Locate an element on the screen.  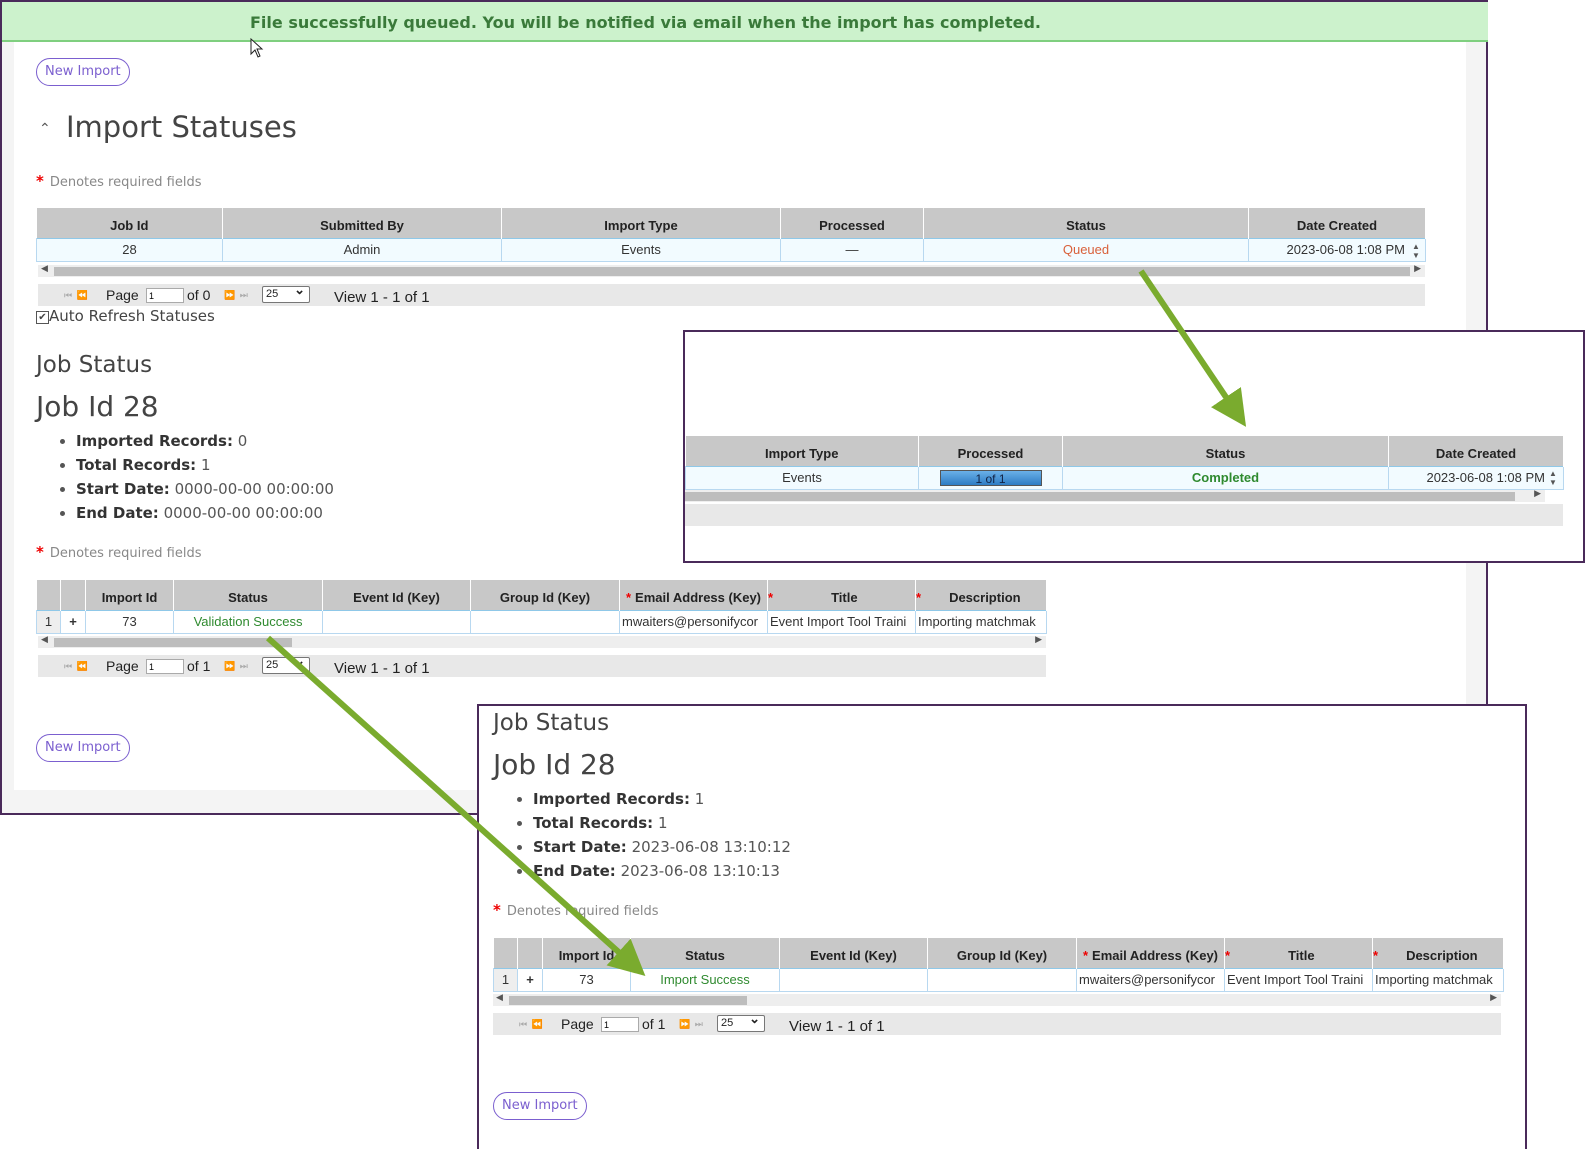
cell-group-id is located at coordinates (545, 621).